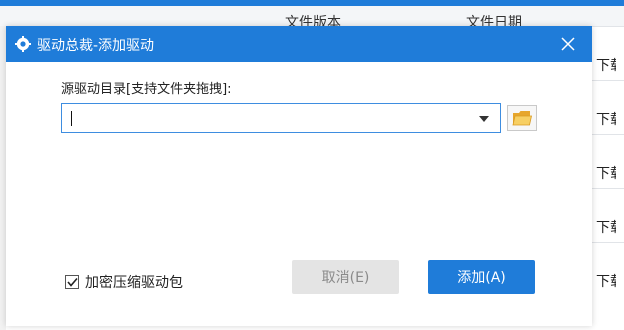  I want to click on source-directory-combobox, so click(281, 118).